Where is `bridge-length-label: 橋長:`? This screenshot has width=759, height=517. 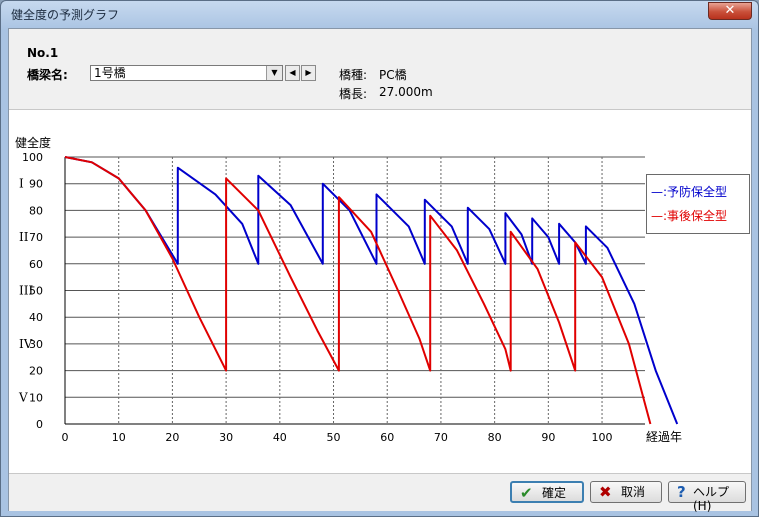 bridge-length-label: 橋長: is located at coordinates (353, 94).